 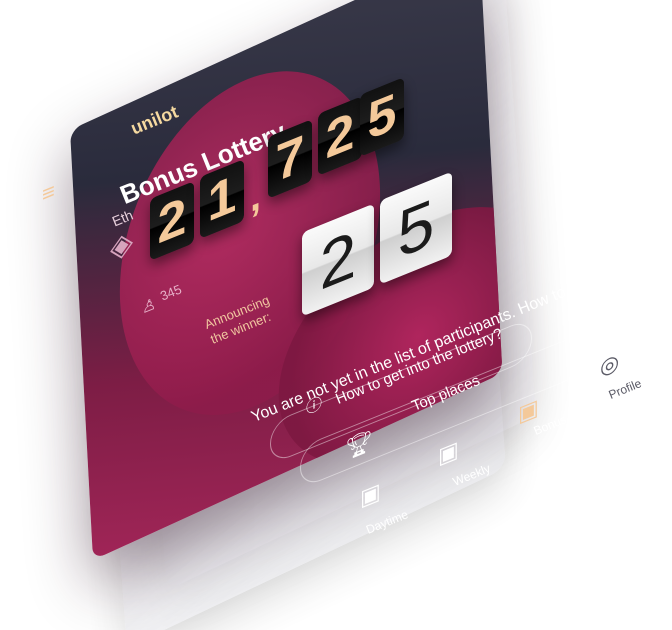 I want to click on tab-profile: Profile, so click(x=625, y=389).